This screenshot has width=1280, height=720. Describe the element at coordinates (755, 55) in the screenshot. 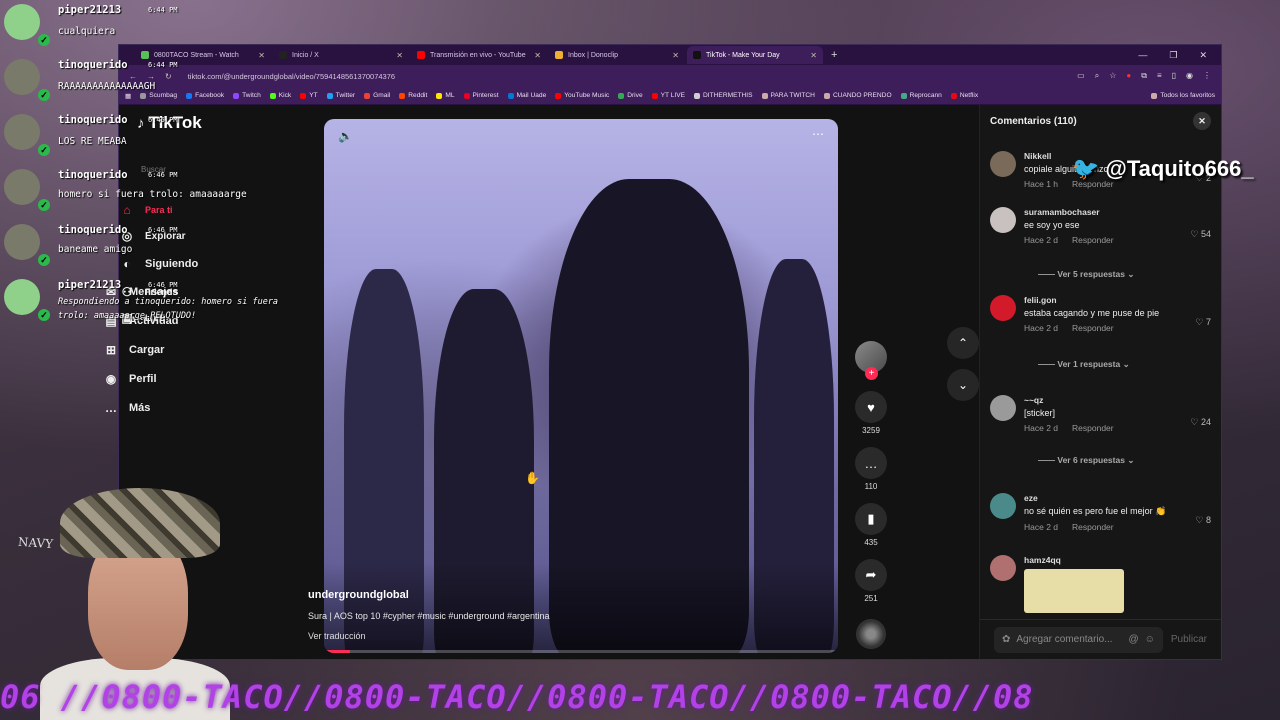

I see `tab-tiktok: TikTok - Make Your Day ✕` at that location.